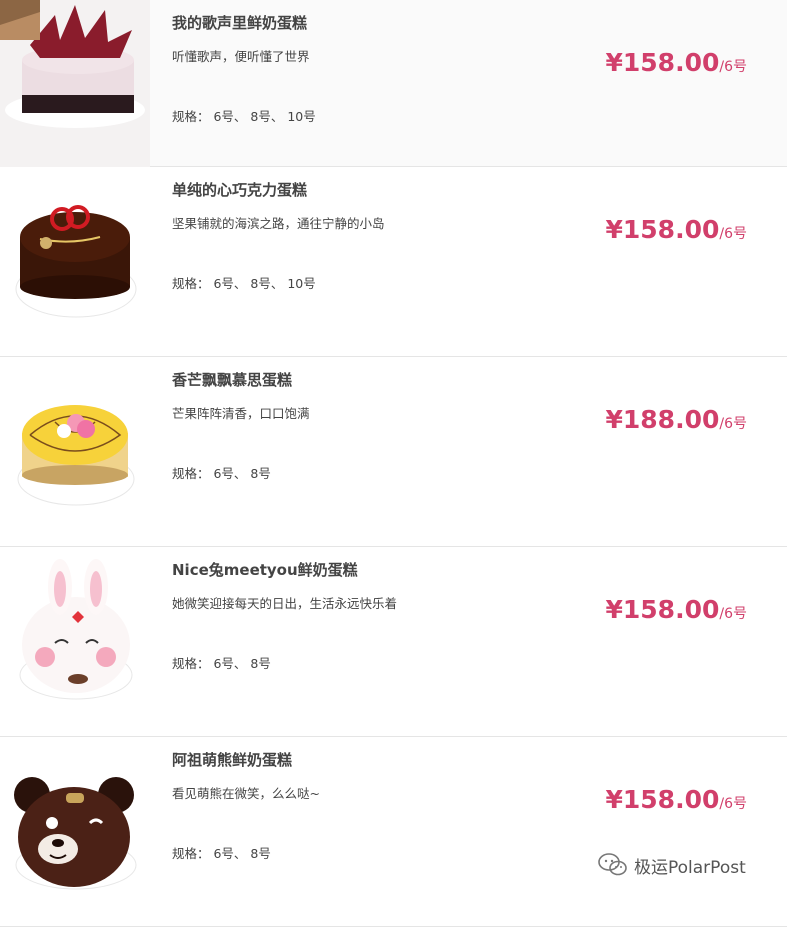 The image size is (787, 927). Describe the element at coordinates (232, 379) in the screenshot. I see `product-name: 香芒飘飘慕思蛋糕` at that location.